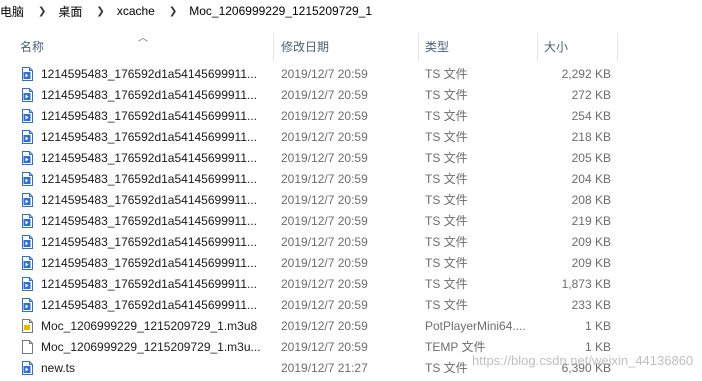 Image resolution: width=702 pixels, height=381 pixels. Describe the element at coordinates (12, 11) in the screenshot. I see `breadcrumb-item: 此电脑` at that location.